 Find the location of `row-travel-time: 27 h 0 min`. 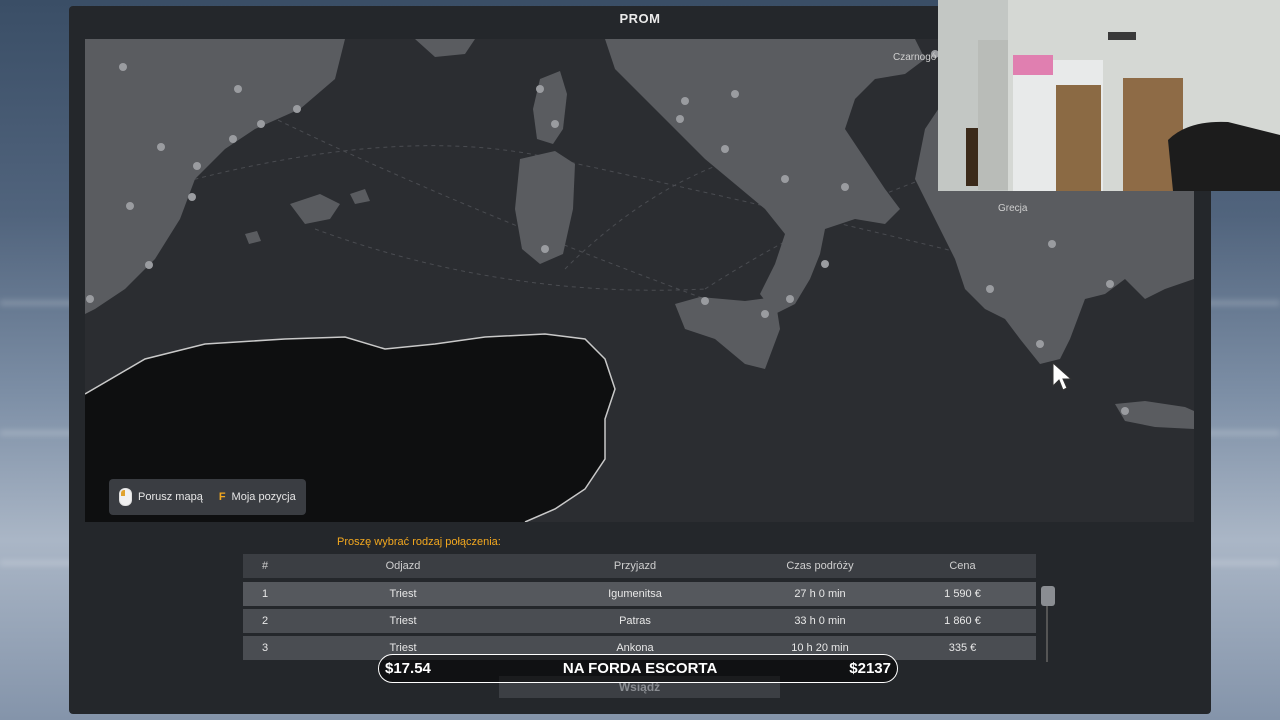

row-travel-time: 27 h 0 min is located at coordinates (820, 594).